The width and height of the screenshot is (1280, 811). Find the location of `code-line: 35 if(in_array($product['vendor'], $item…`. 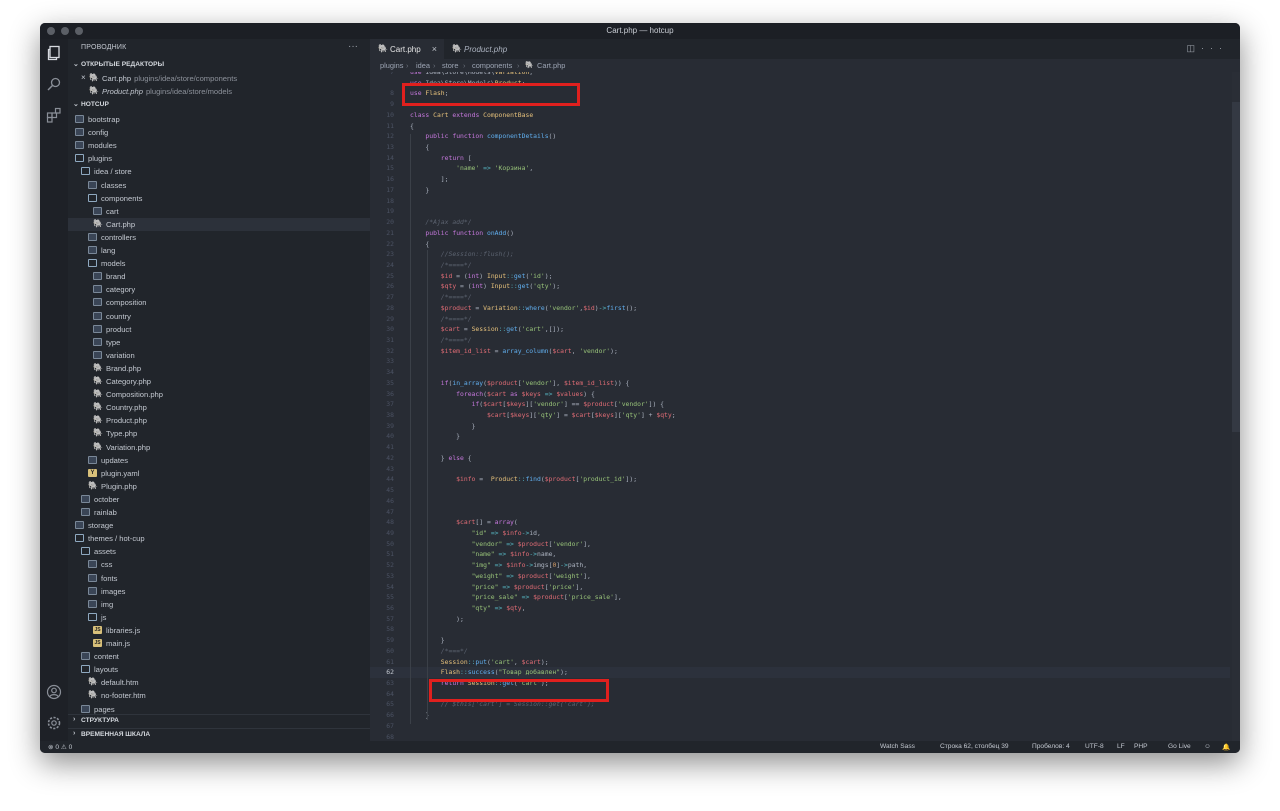

code-line: 35 if(in_array($product['vendor'], $item… is located at coordinates (800, 383).